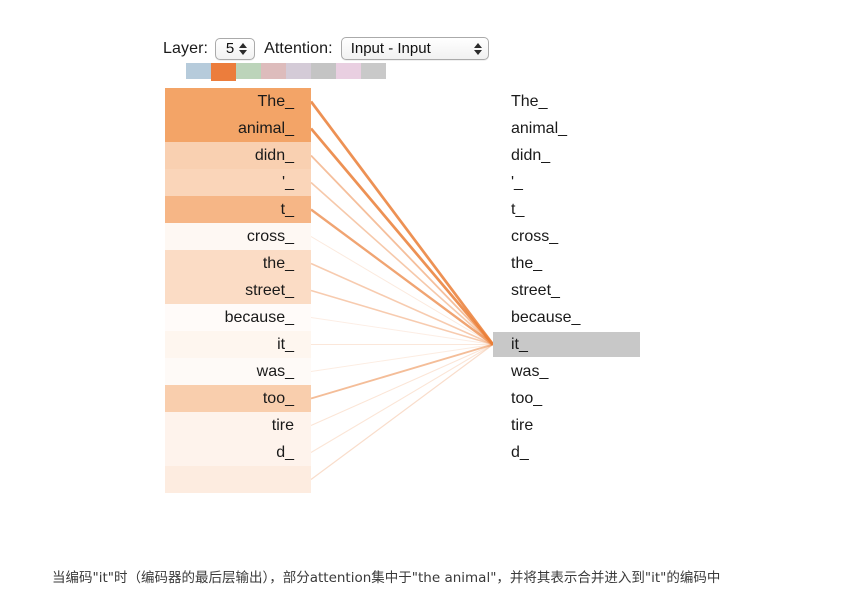  What do you see at coordinates (530, 371) in the screenshot?
I see `target-token-label: was_` at bounding box center [530, 371].